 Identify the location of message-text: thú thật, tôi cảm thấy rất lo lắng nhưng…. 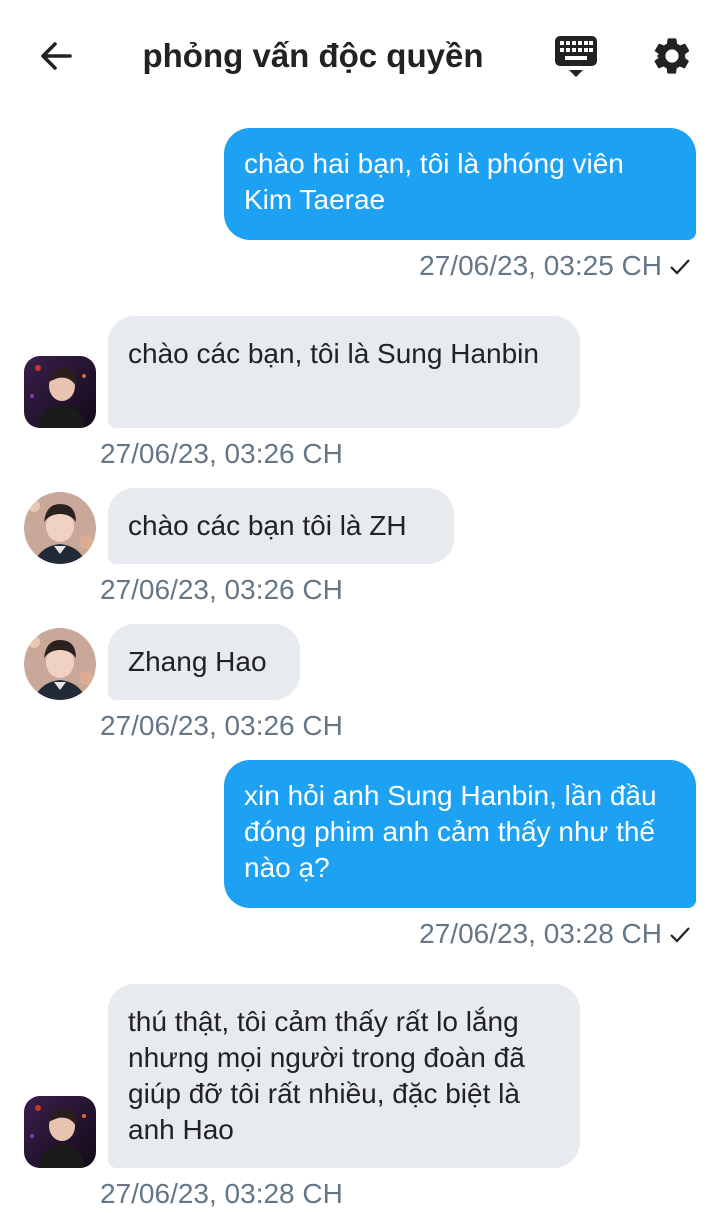
(326, 1075).